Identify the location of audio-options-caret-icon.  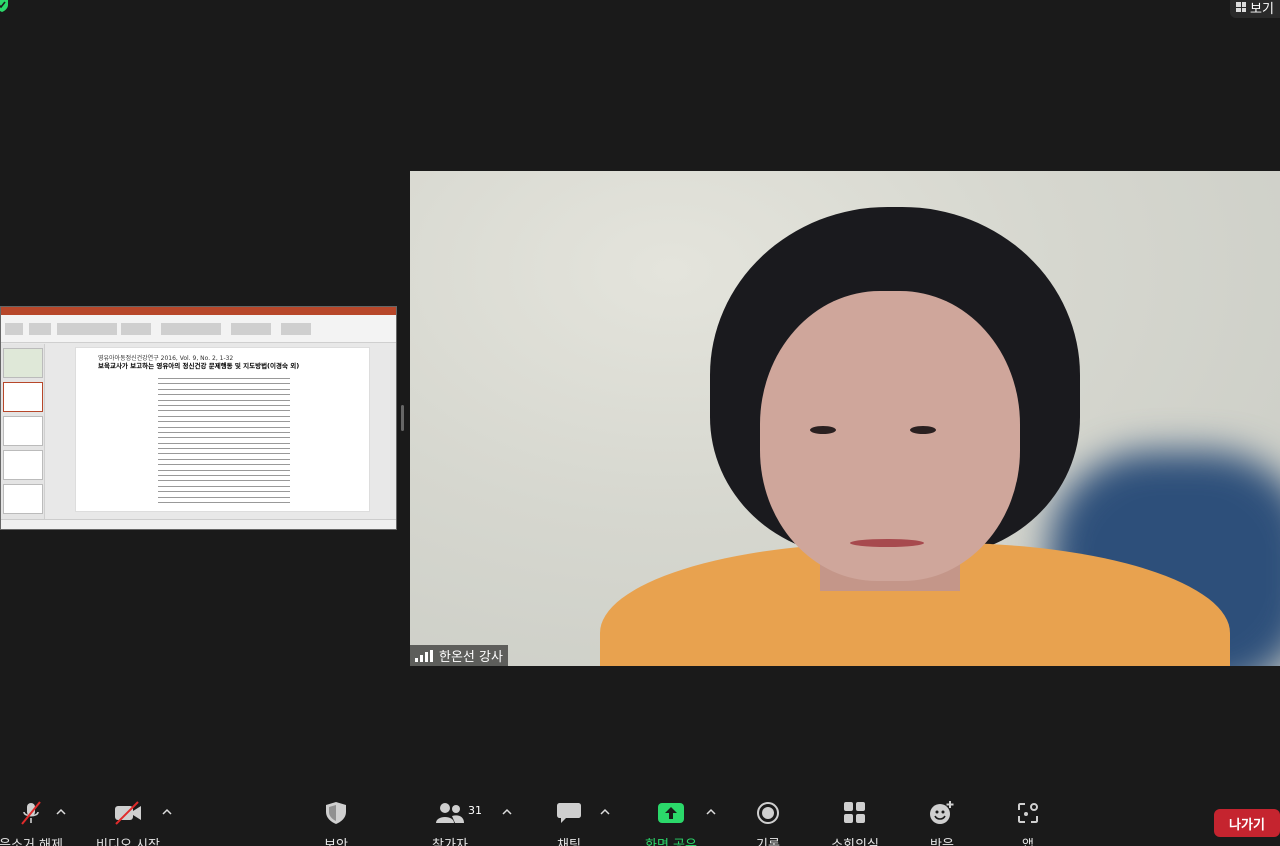
(61, 812).